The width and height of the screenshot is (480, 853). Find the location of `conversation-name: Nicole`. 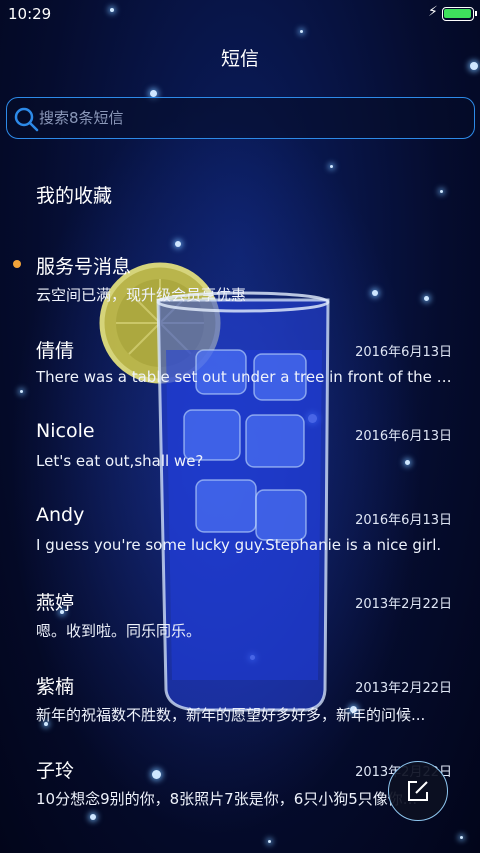

conversation-name: Nicole is located at coordinates (65, 431).